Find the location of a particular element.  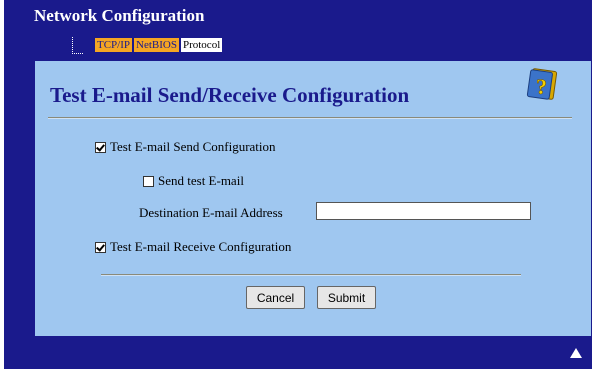

send-test-checkbox is located at coordinates (148, 181).